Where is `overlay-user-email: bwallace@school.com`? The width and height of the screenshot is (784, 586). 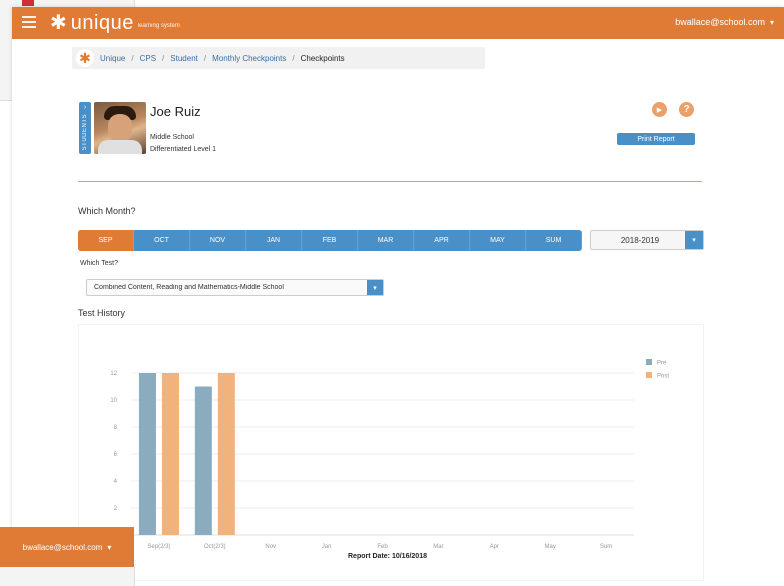
overlay-user-email: bwallace@school.com is located at coordinates (62, 547).